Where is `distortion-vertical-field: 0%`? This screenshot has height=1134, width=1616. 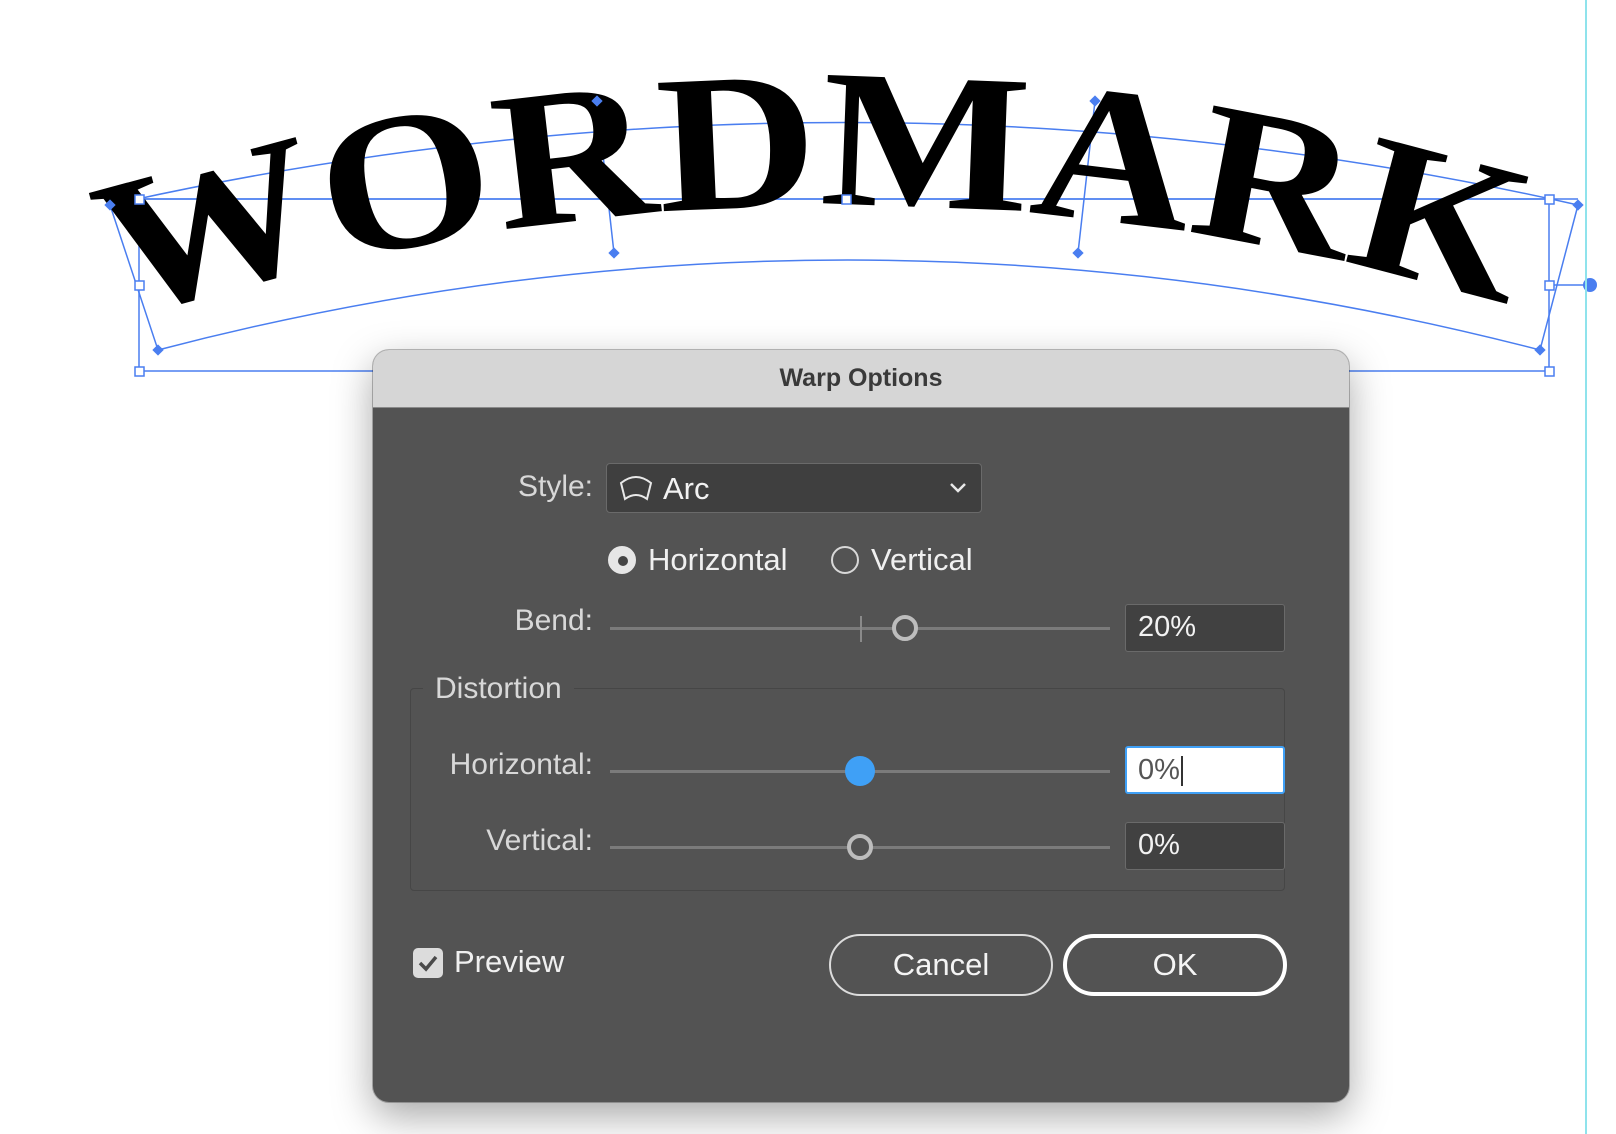 distortion-vertical-field: 0% is located at coordinates (1205, 846).